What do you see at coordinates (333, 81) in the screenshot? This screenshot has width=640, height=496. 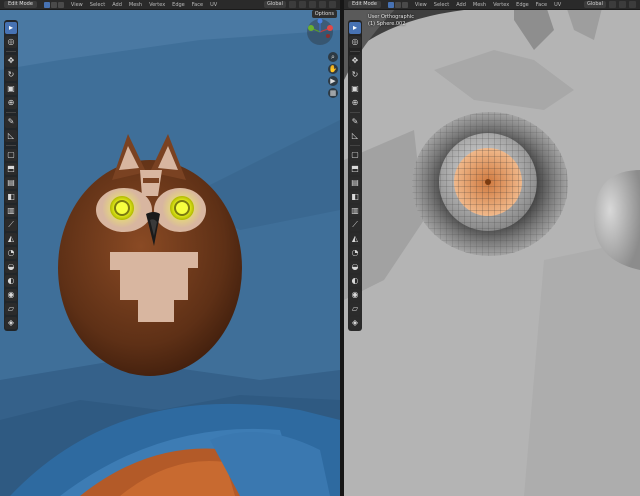 I see `camera-icon: ▶` at bounding box center [333, 81].